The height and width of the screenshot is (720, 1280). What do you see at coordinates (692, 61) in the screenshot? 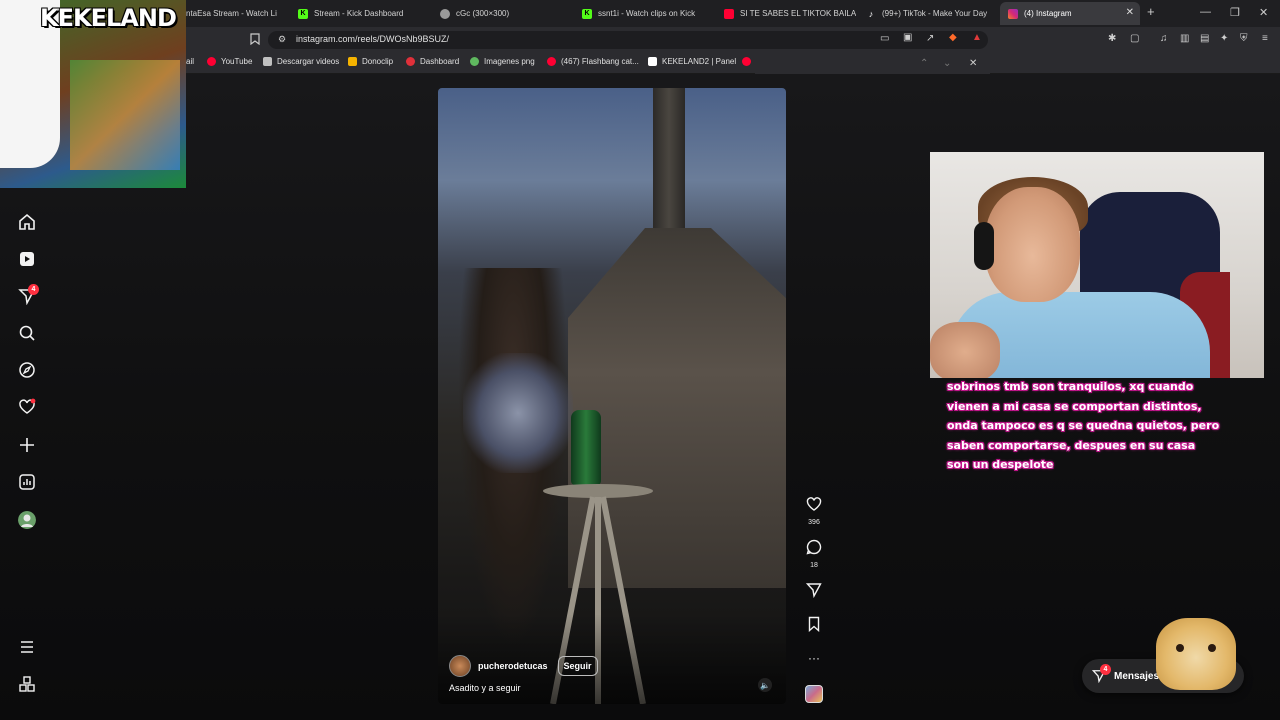
I see `bookmark-kekeland-panel: KEKELAND2 | Panel` at bounding box center [692, 61].